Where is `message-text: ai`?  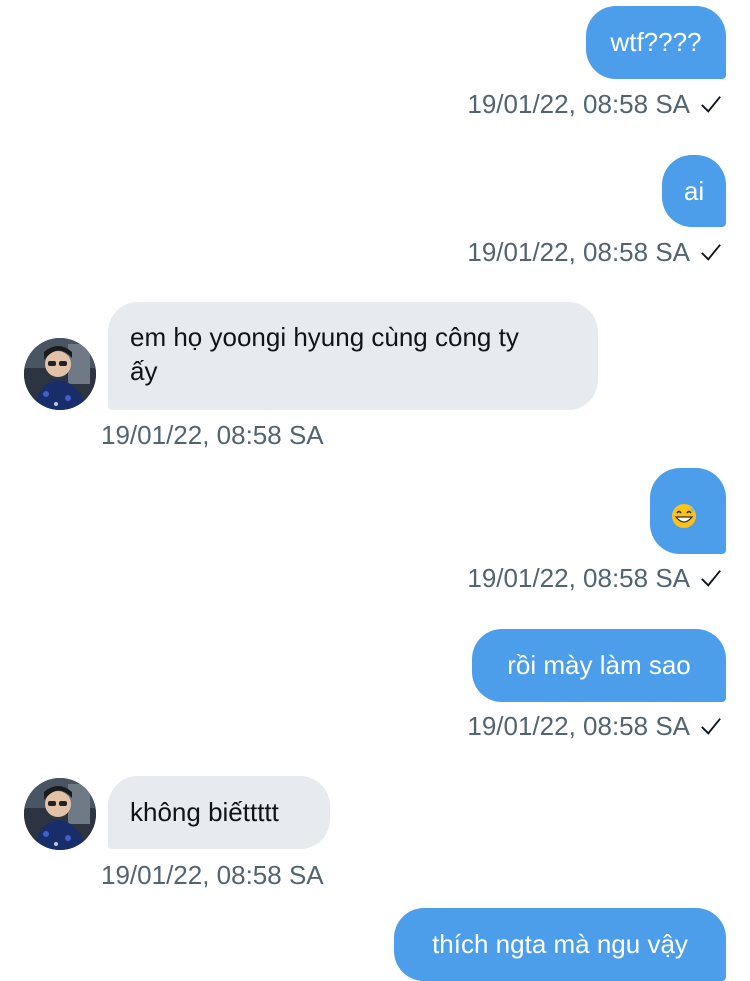
message-text: ai is located at coordinates (694, 191).